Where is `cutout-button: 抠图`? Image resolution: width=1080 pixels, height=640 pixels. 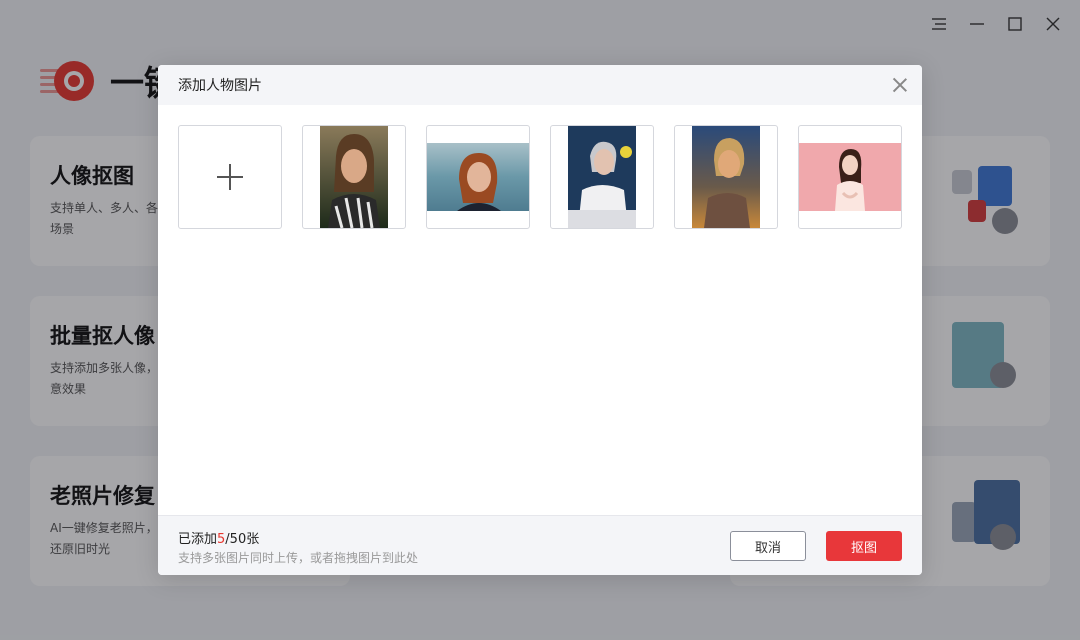 cutout-button: 抠图 is located at coordinates (864, 546).